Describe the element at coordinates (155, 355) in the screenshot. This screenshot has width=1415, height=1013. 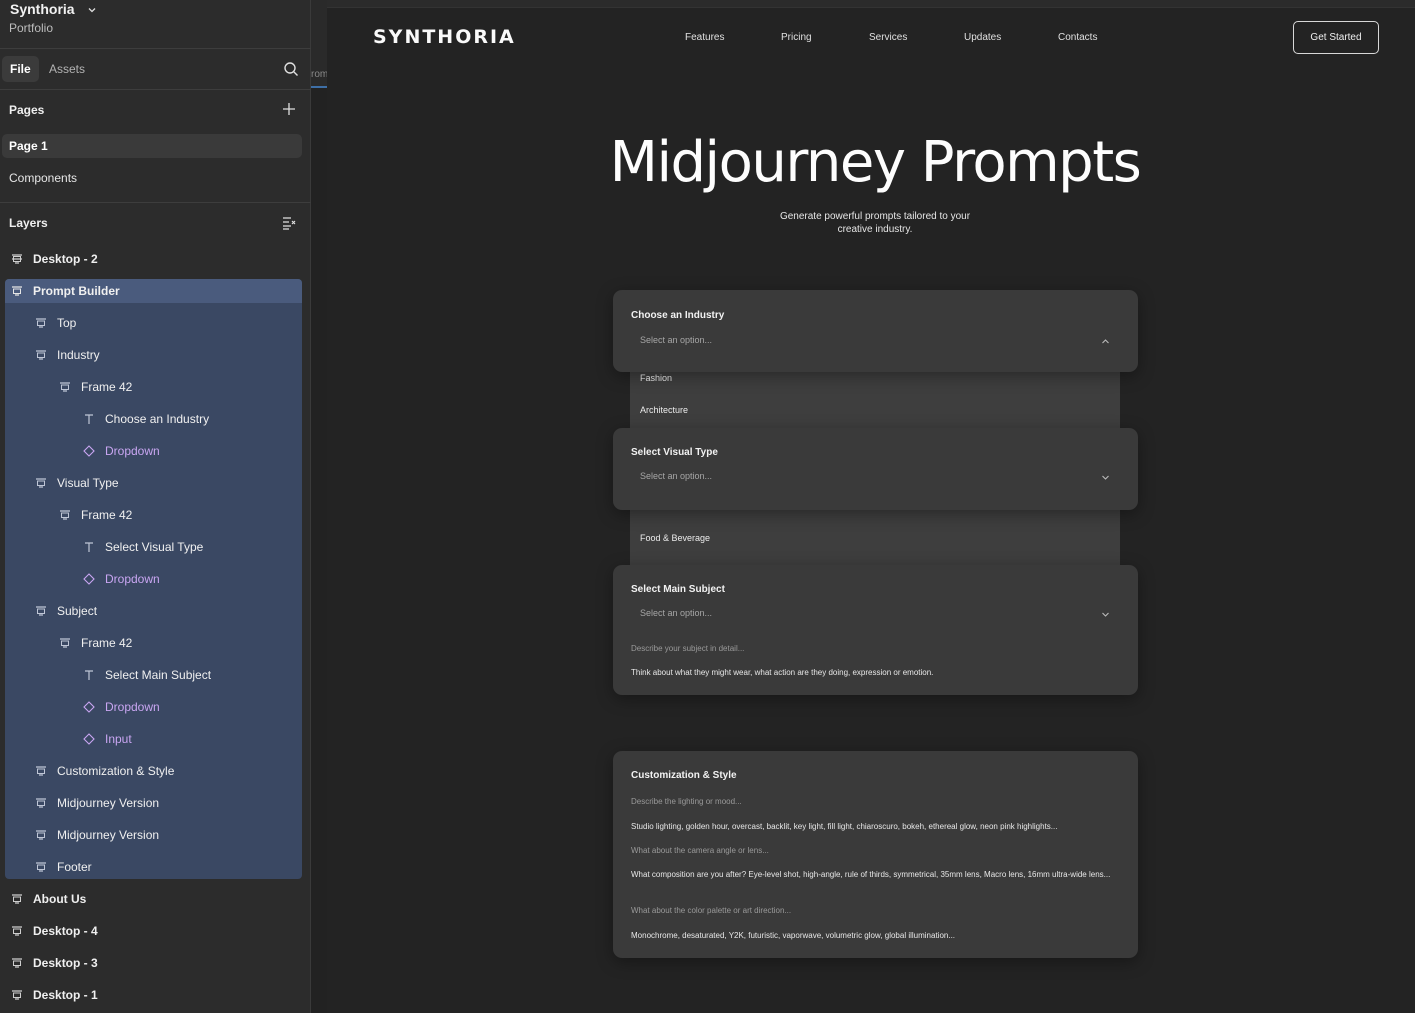
I see `layer-industry: Industry` at that location.